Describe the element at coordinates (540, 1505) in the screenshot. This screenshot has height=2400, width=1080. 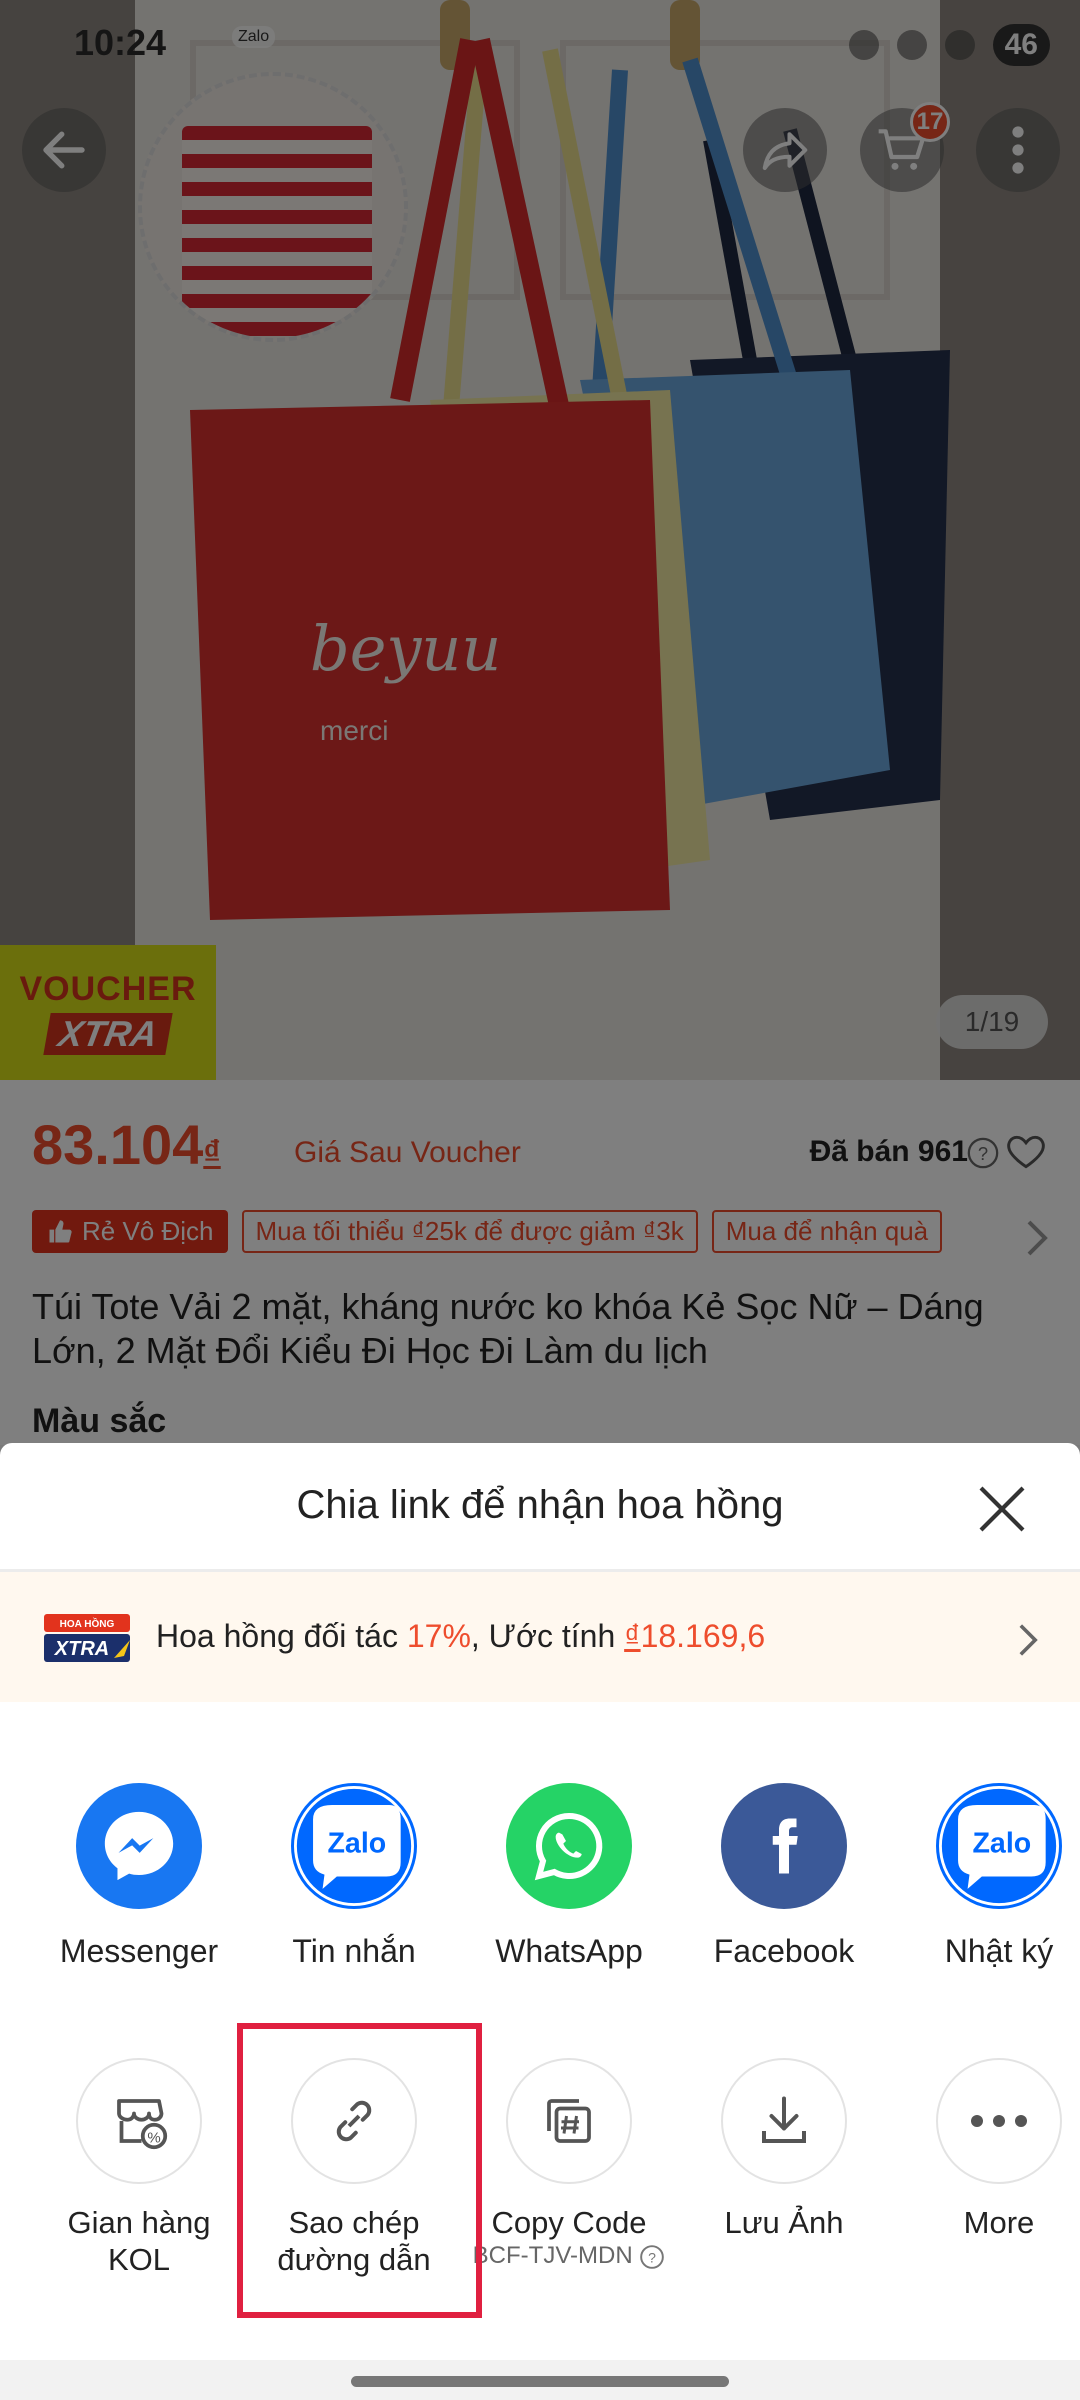
I see `sheet-title: Chia link để nhận hoa hồng` at that location.